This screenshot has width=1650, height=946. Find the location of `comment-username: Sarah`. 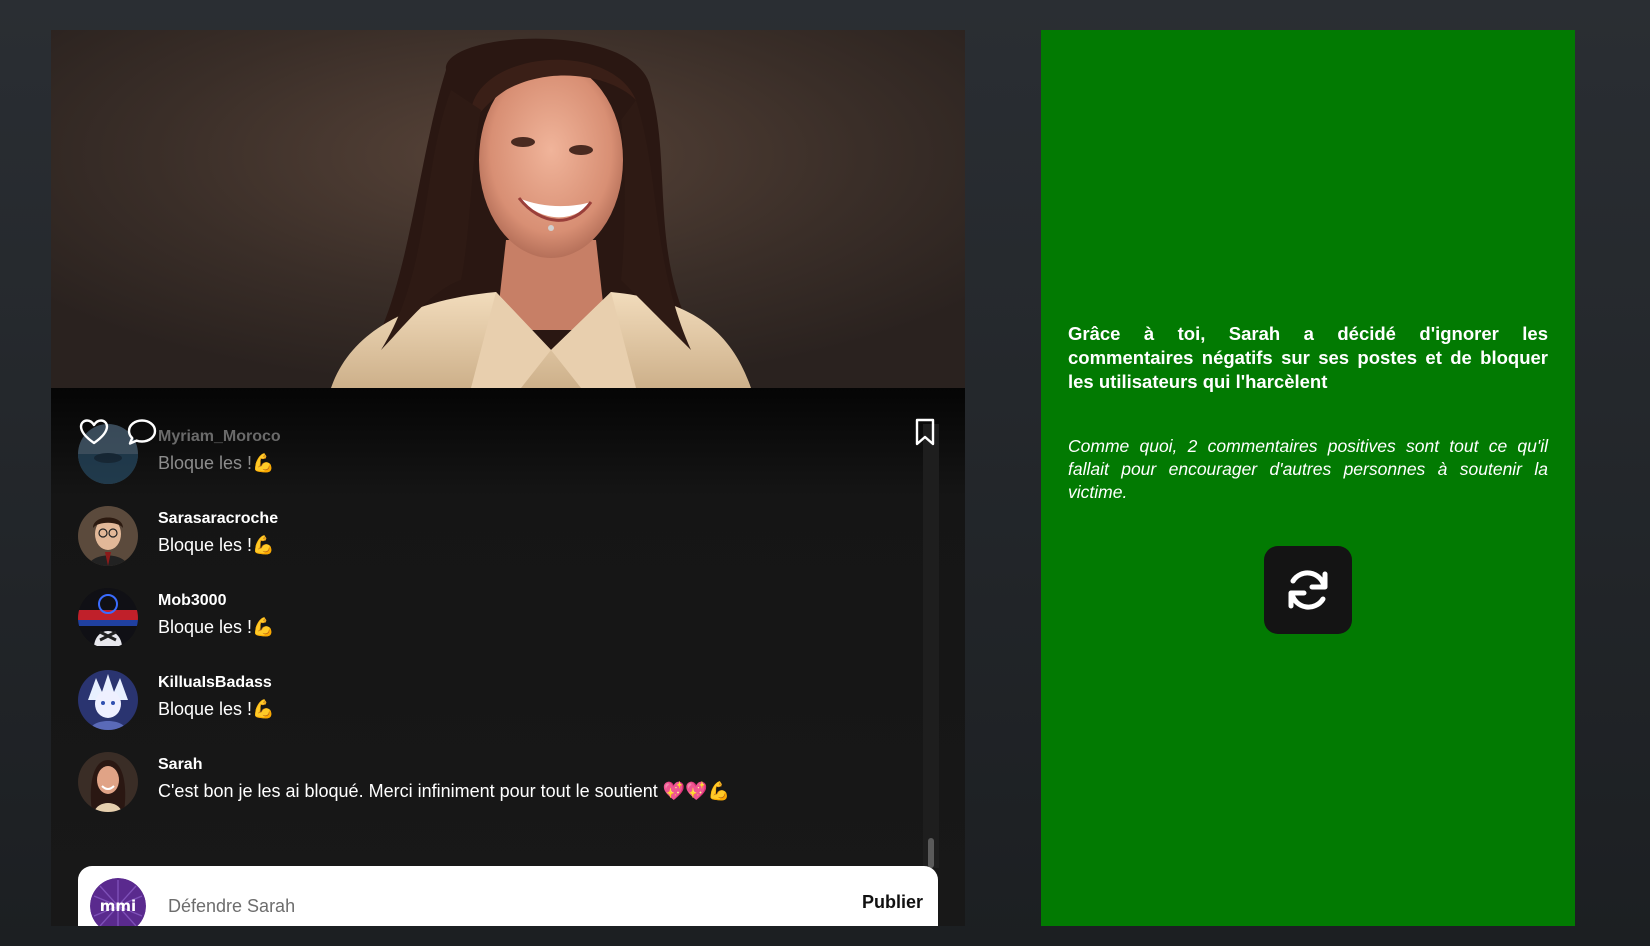

comment-username: Sarah is located at coordinates (180, 765).